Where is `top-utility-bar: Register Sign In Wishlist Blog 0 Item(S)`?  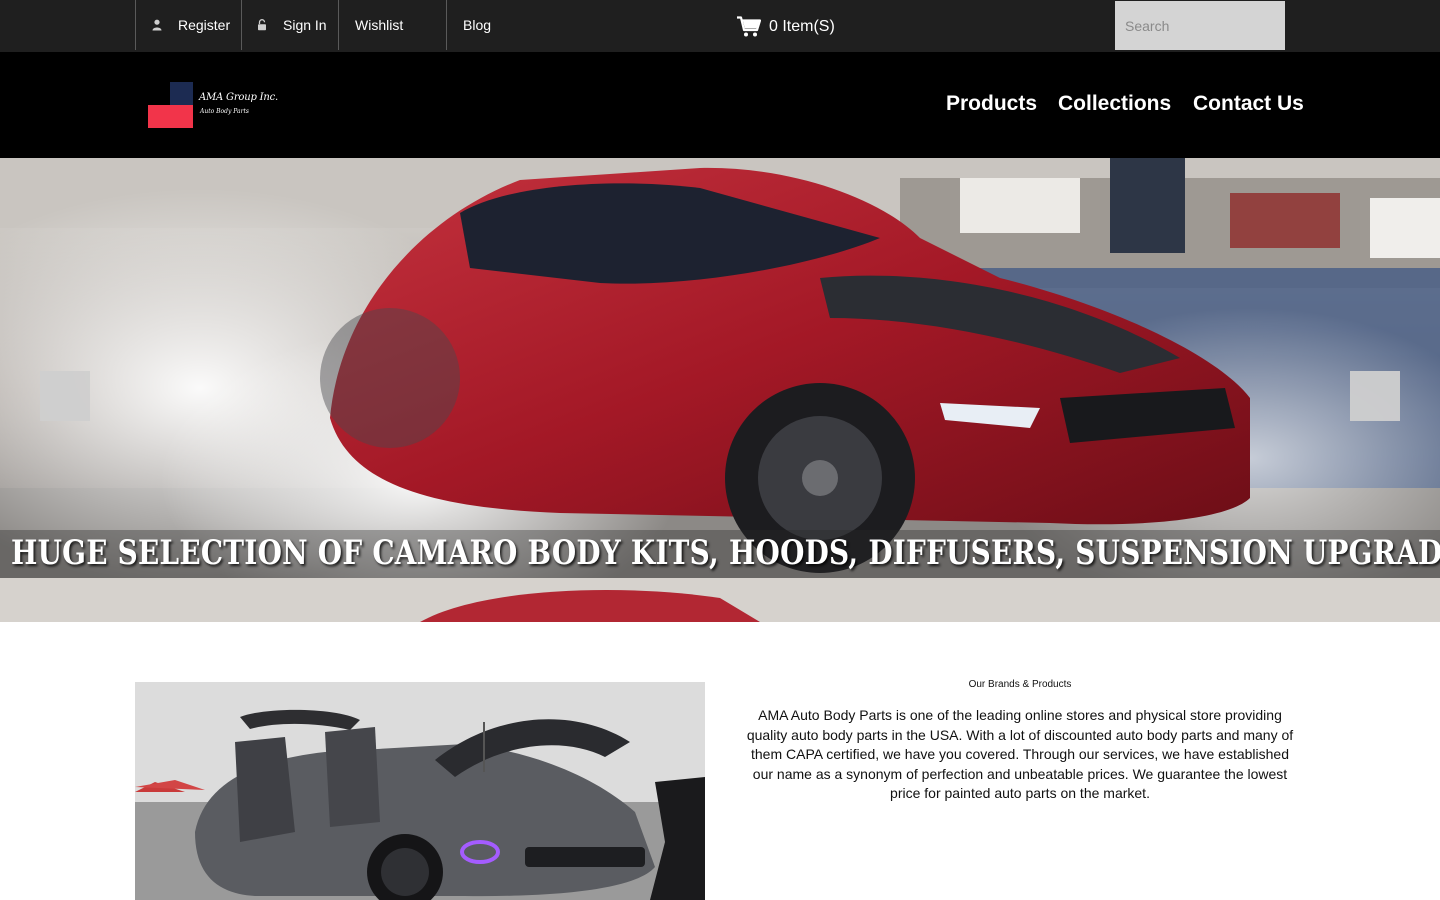
top-utility-bar: Register Sign In Wishlist Blog 0 Item(S) is located at coordinates (720, 26).